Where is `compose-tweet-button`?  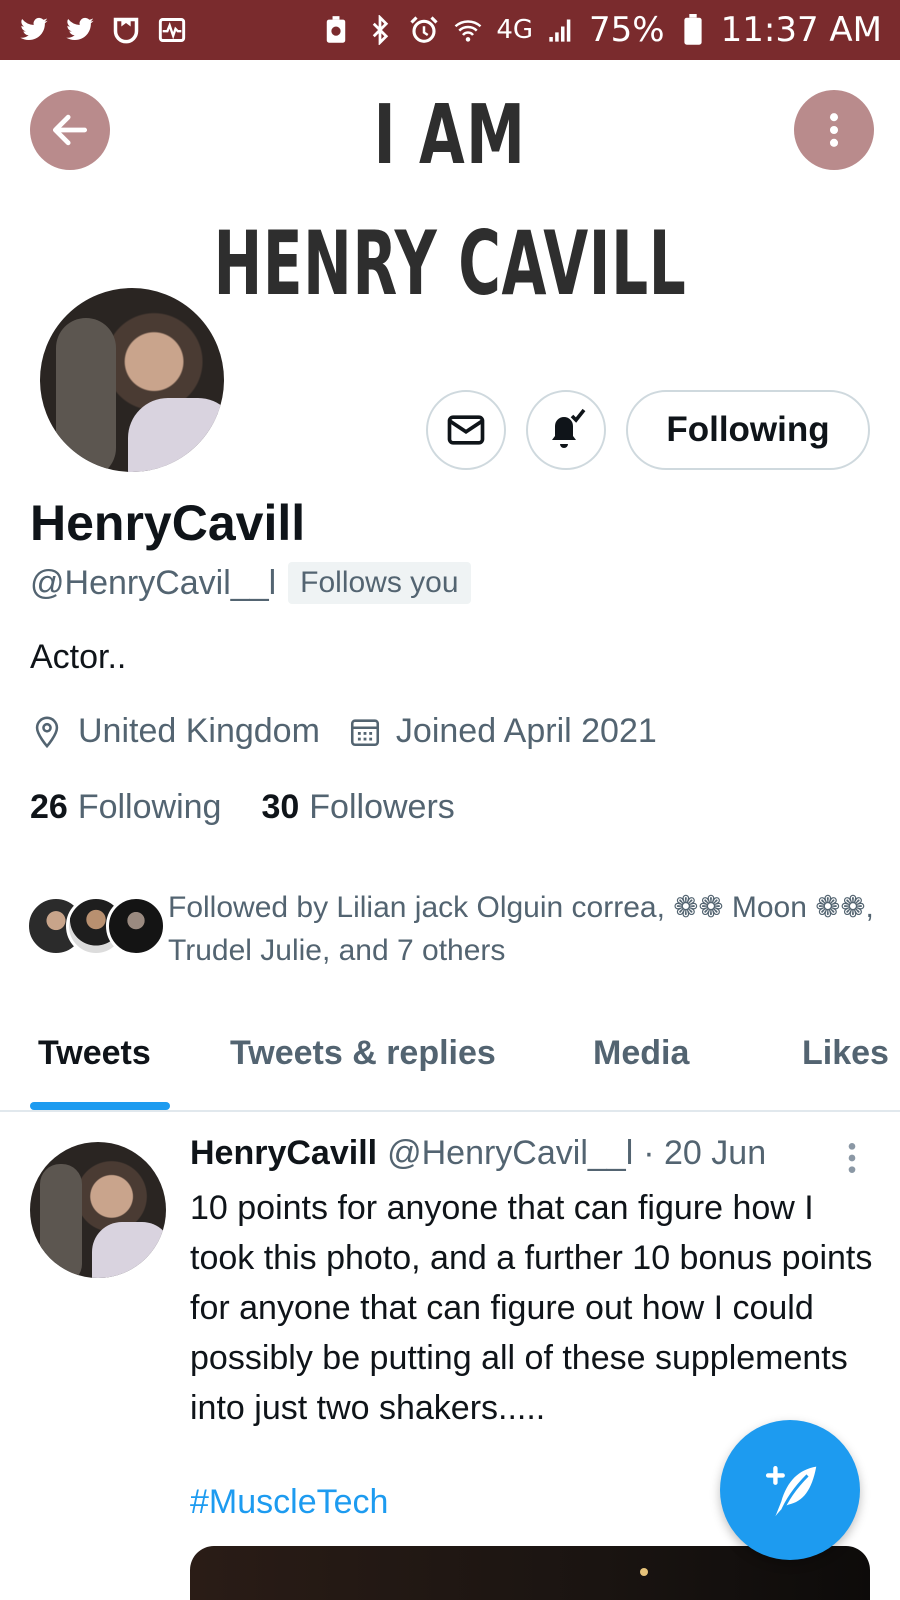
compose-tweet-button is located at coordinates (790, 1490).